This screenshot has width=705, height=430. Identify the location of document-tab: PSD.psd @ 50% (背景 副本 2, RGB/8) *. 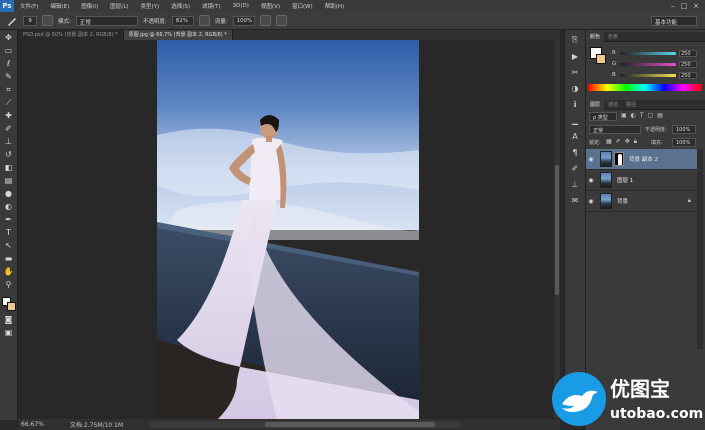
(71, 35).